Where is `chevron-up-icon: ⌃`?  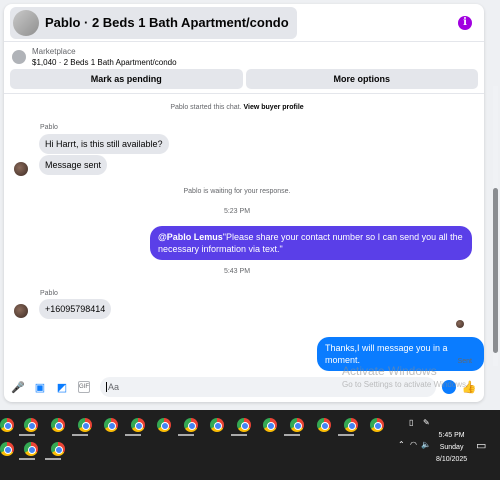 chevron-up-icon: ⌃ is located at coordinates (401, 444).